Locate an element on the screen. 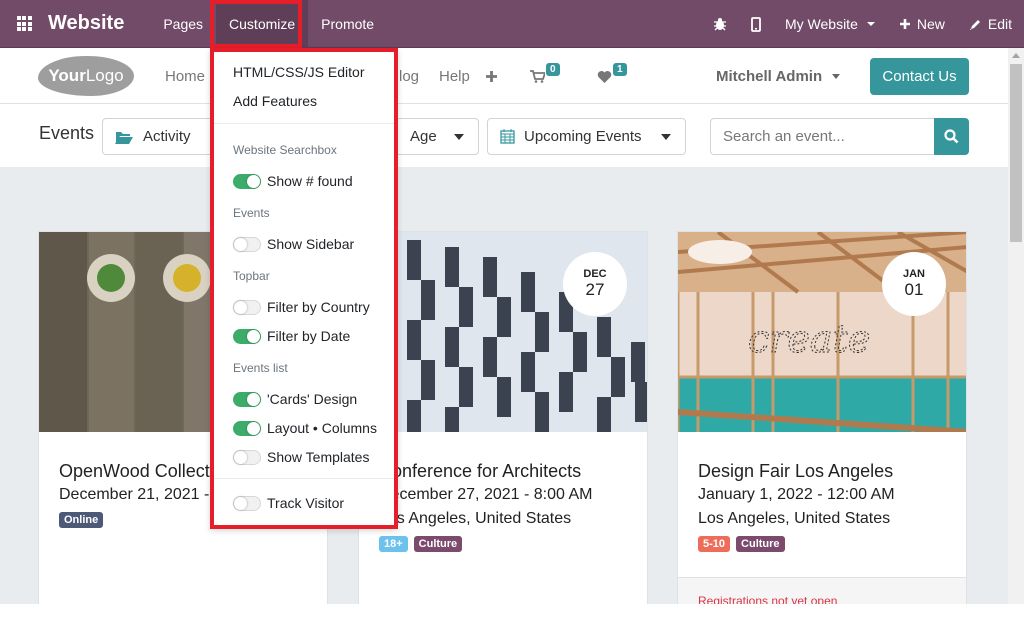  age-filter-label: Age is located at coordinates (423, 136).